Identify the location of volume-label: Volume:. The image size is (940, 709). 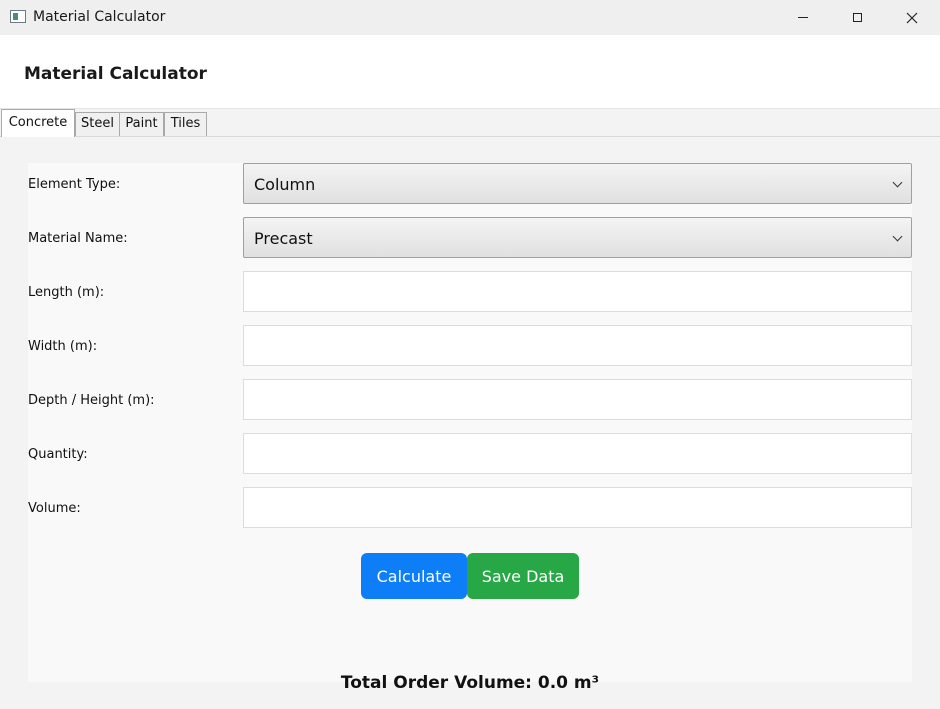
(54, 508).